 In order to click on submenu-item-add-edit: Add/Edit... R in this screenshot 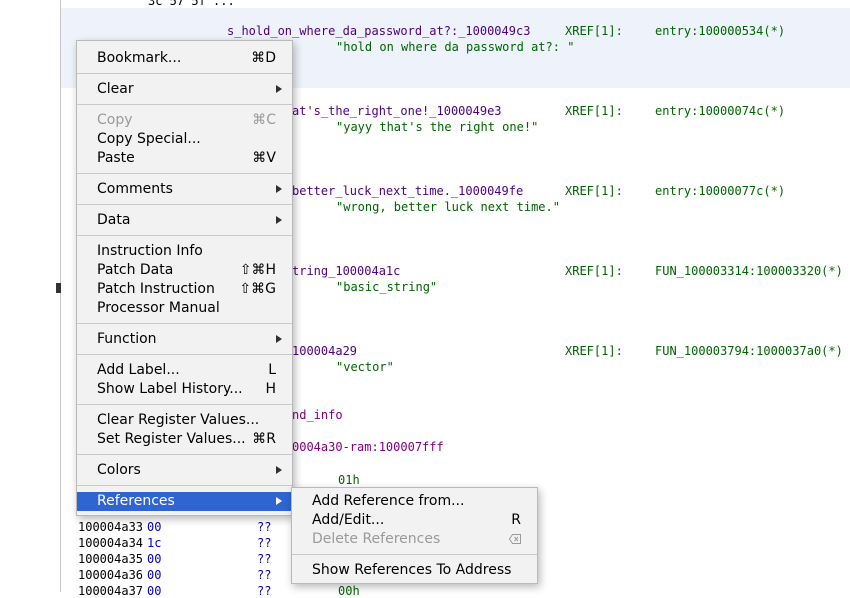, I will do `click(414, 520)`.